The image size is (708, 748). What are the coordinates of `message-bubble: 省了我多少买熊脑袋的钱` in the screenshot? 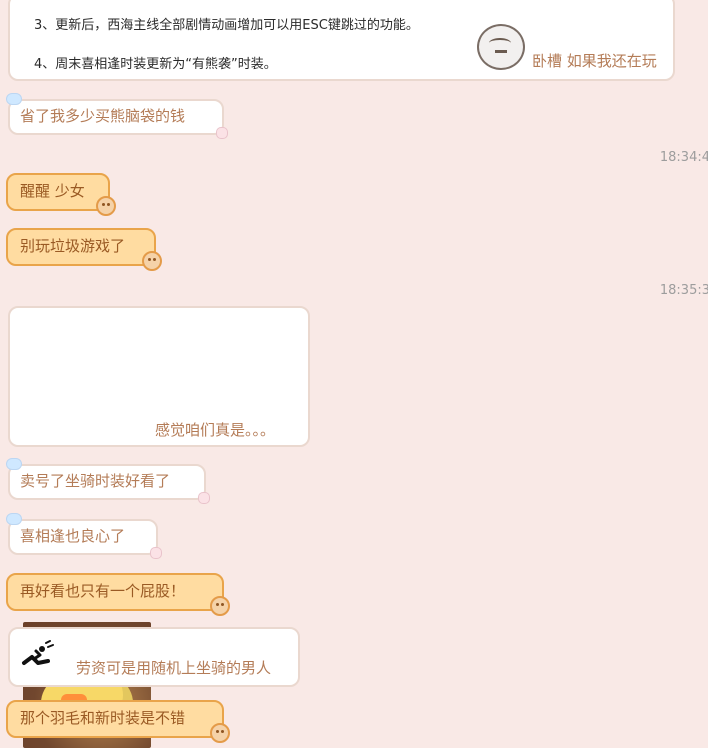 It's located at (117, 116).